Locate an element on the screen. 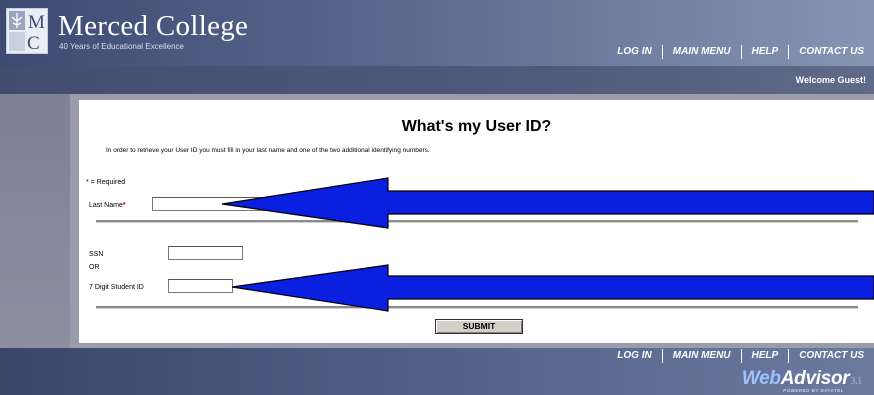 This screenshot has height=395, width=874. last-name-input is located at coordinates (264, 204).